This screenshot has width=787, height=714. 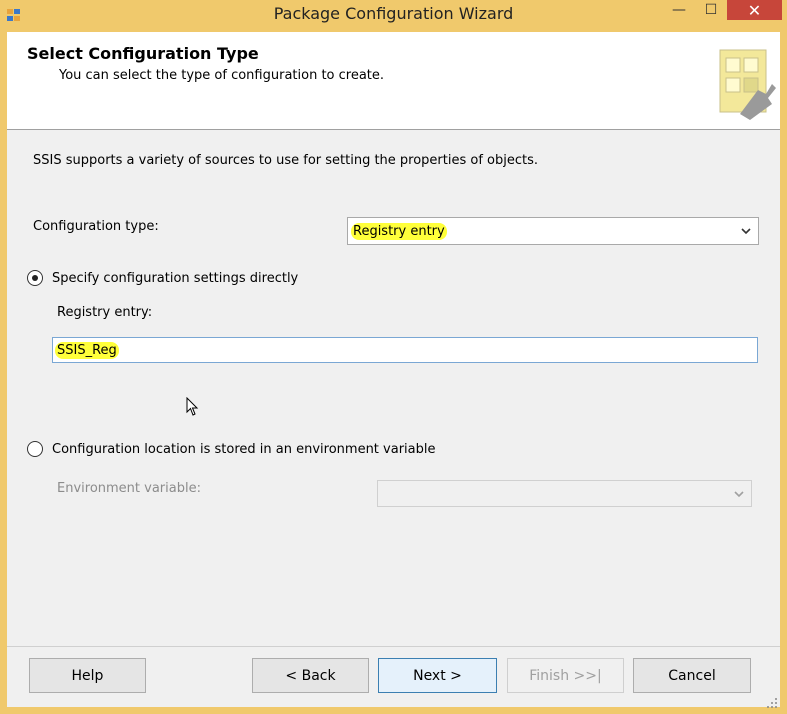 I want to click on configuration-type-select: Registry entry, so click(x=553, y=231).